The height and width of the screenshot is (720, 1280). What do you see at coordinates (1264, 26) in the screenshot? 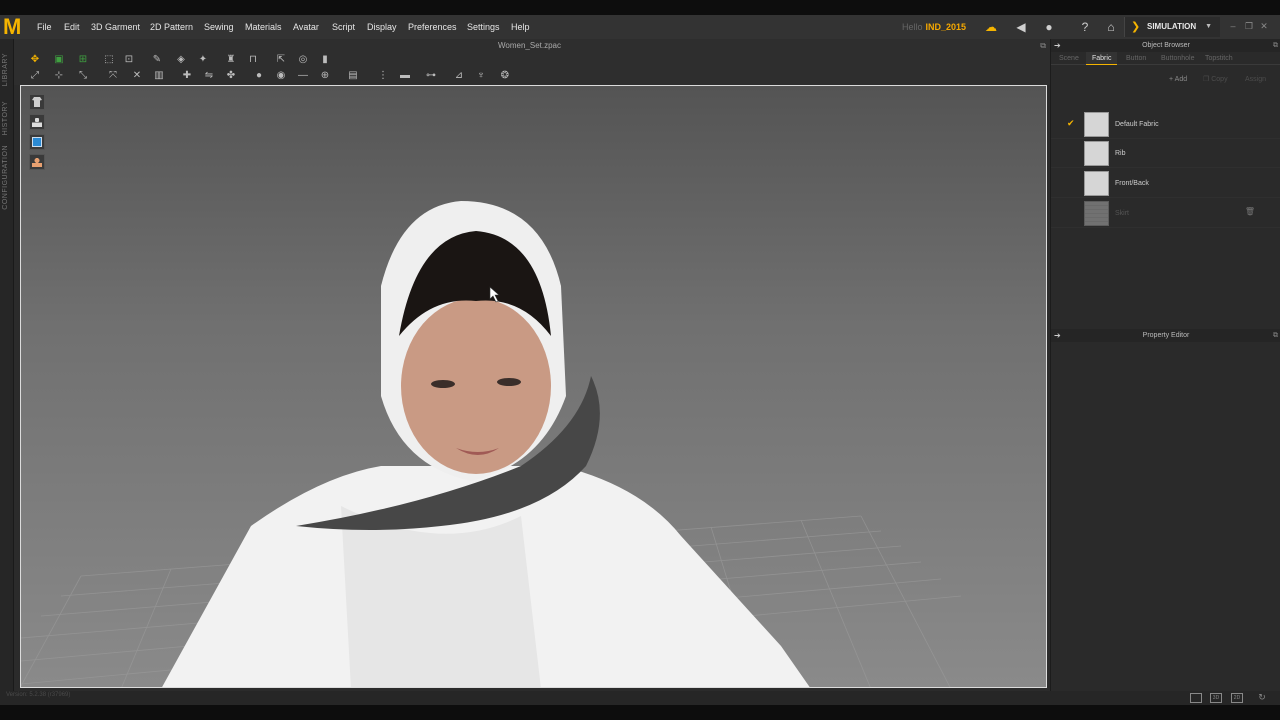
I see `close-icon: ✕` at bounding box center [1264, 26].